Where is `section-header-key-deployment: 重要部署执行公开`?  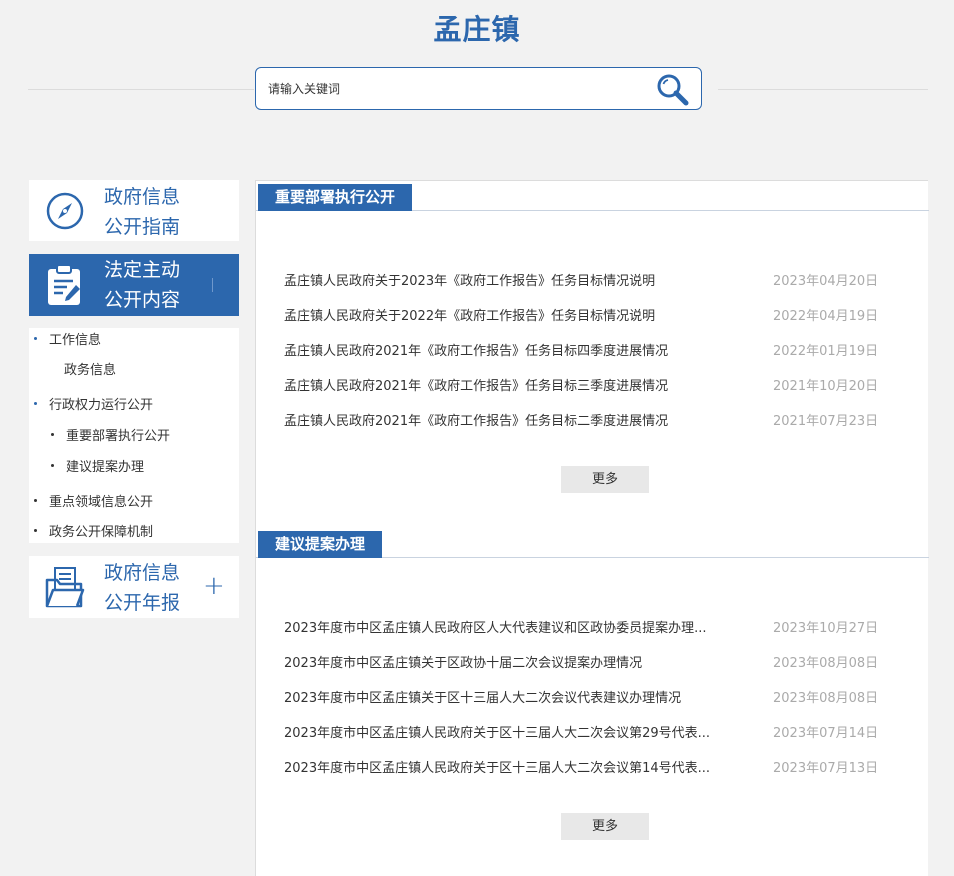 section-header-key-deployment: 重要部署执行公开 is located at coordinates (592, 196).